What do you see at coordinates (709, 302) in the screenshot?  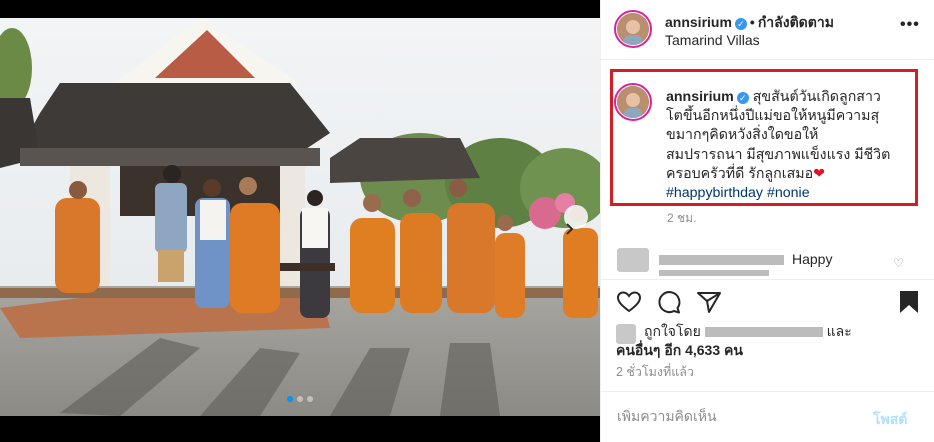 I see `share-icon` at bounding box center [709, 302].